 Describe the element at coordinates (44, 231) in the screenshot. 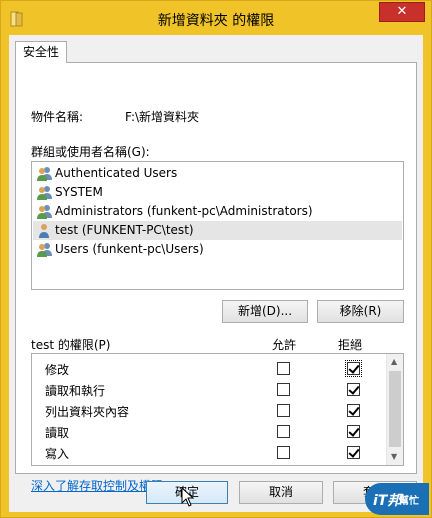

I see `user-icon` at that location.